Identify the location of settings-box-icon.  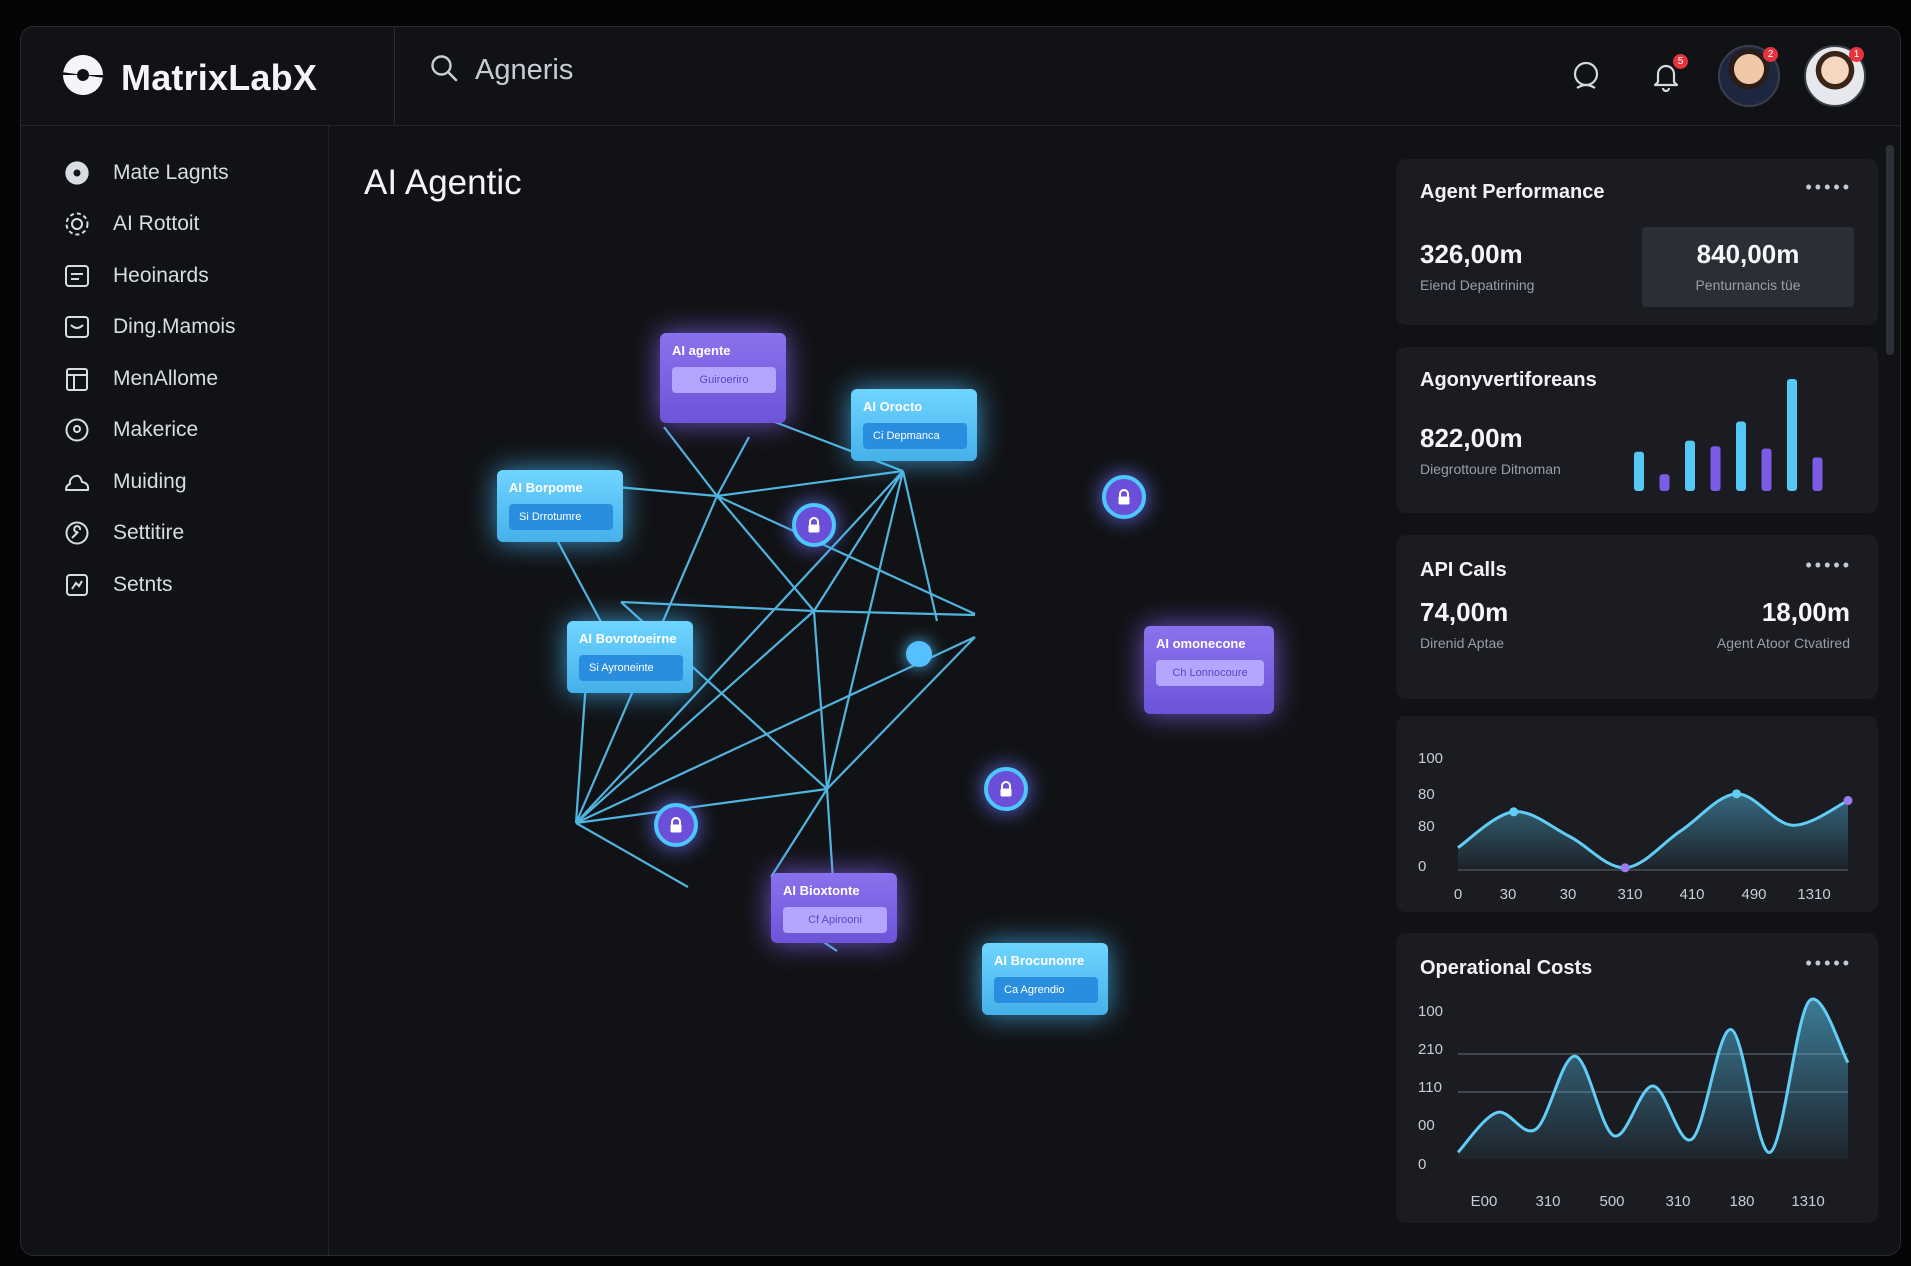
(77, 584).